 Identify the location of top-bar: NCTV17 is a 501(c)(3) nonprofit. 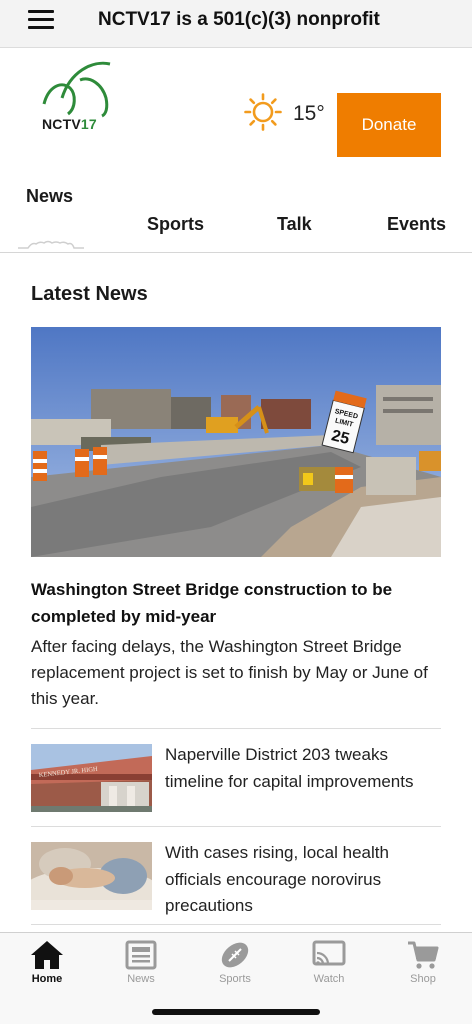
(236, 24).